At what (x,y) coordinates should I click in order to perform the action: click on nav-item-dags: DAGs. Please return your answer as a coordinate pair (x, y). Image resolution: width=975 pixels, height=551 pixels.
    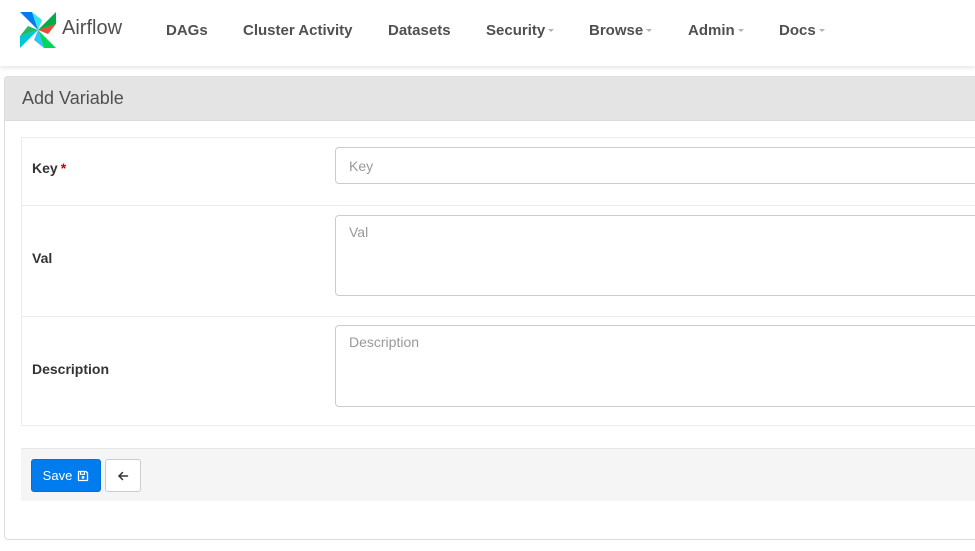
    Looking at the image, I should click on (187, 30).